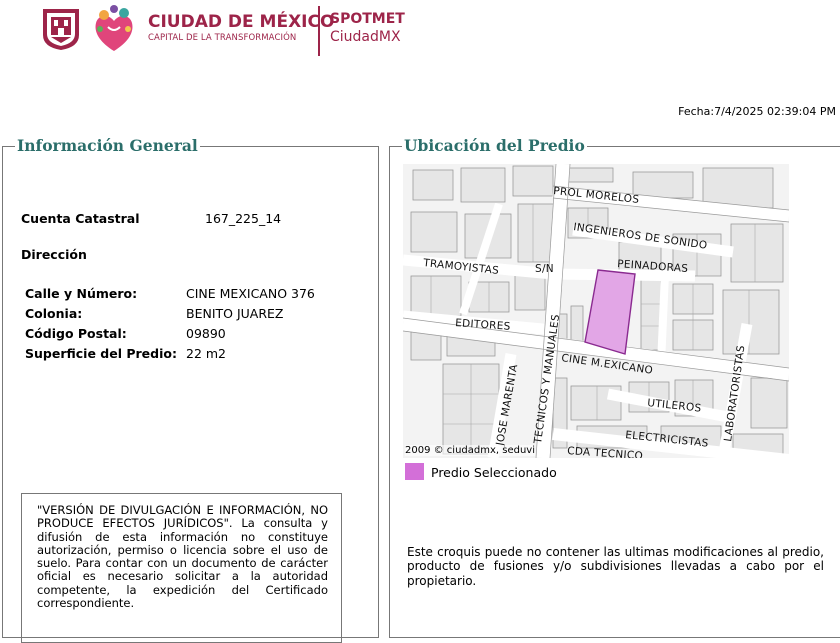 The height and width of the screenshot is (643, 840). I want to click on cp-label: Código Postal:, so click(76, 333).